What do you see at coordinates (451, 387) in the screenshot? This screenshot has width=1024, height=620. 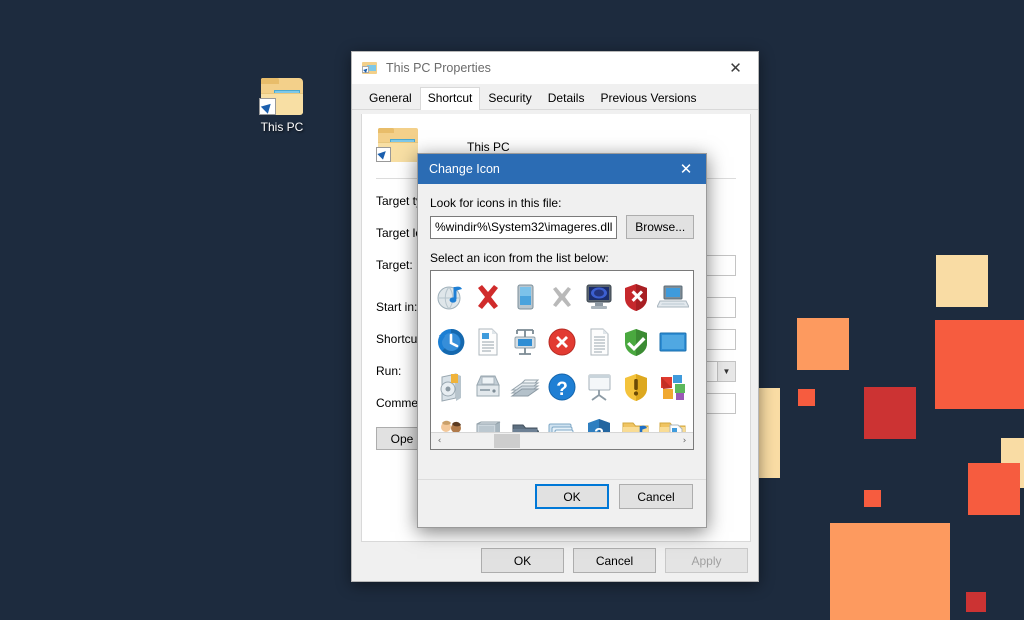 I see `software-cd-icon` at bounding box center [451, 387].